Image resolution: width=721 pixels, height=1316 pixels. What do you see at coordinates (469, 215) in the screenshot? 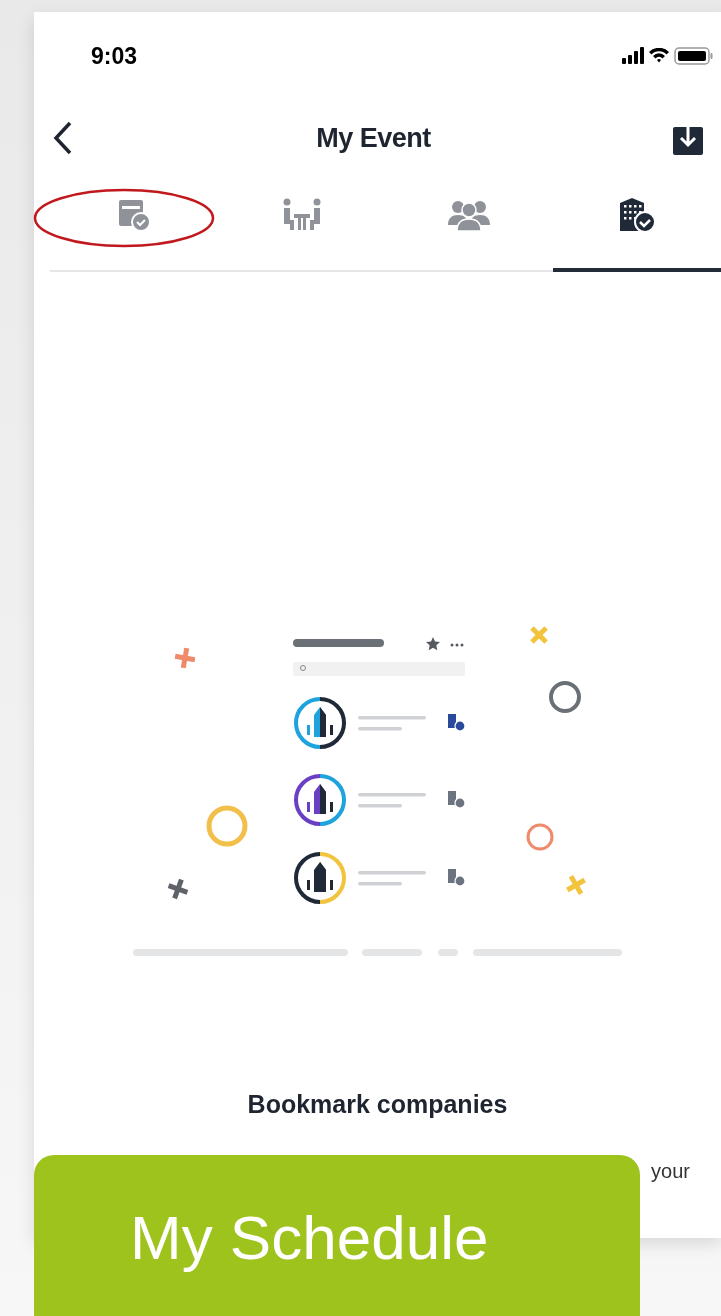
I see `group-icon` at bounding box center [469, 215].